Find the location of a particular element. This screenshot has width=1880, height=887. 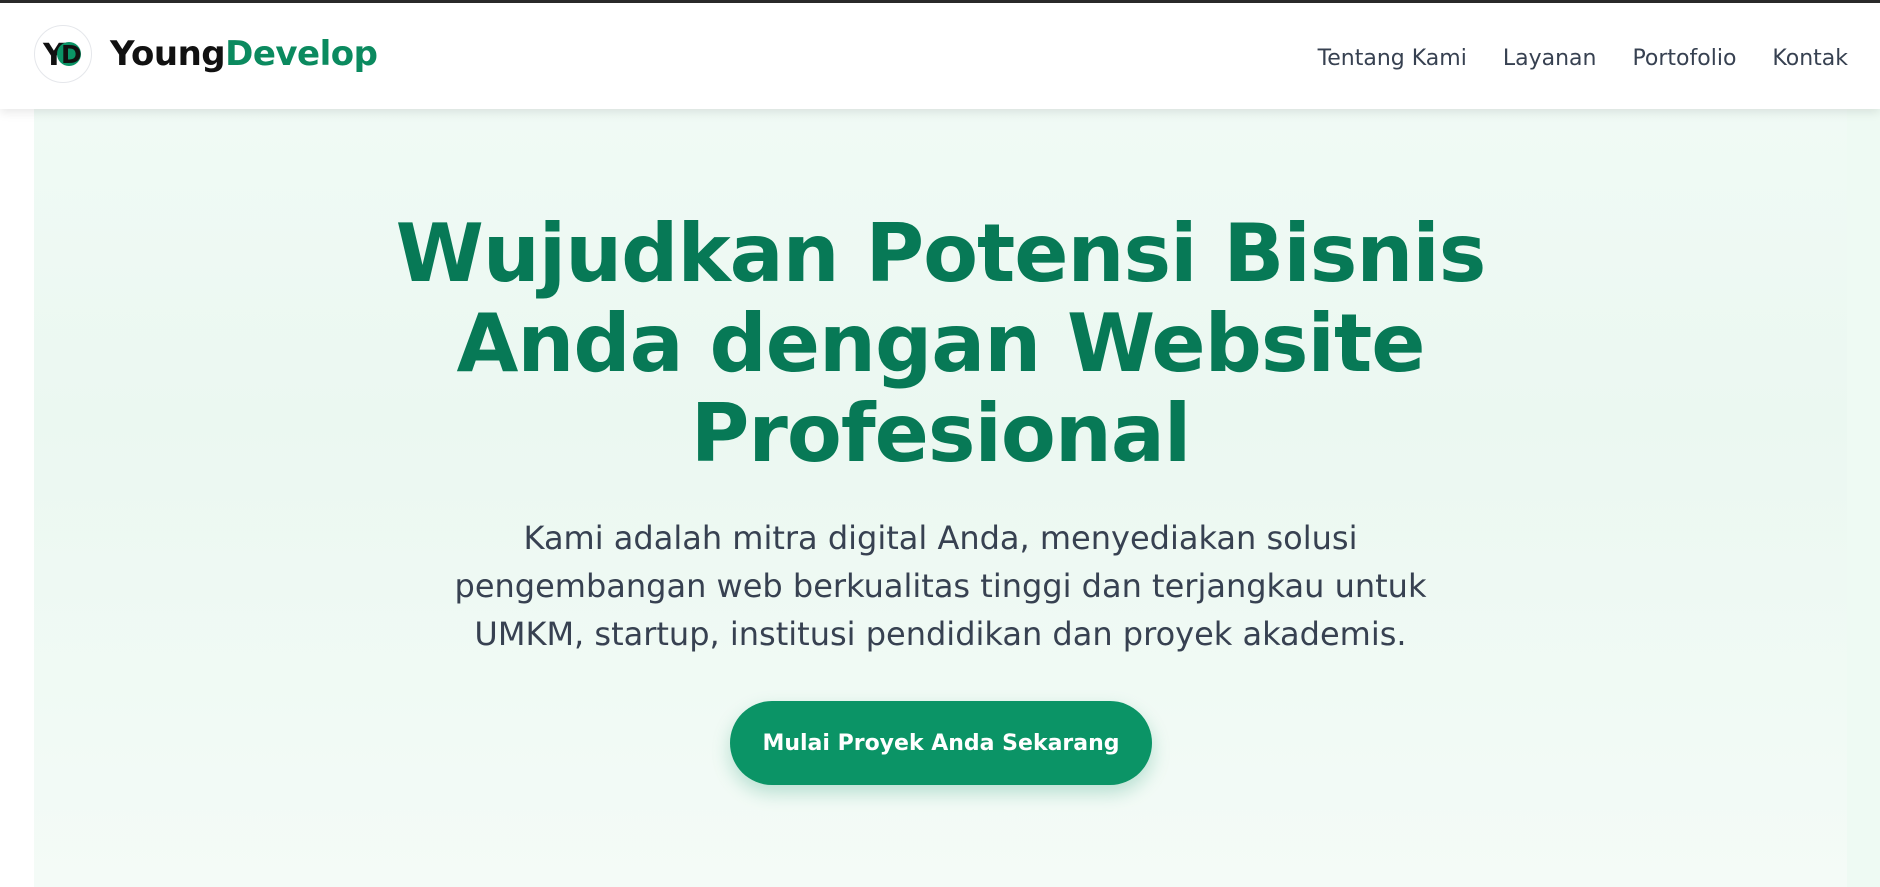

main-nav: Tentang Kami Layanan Portofolio Kontak is located at coordinates (1565, 59).